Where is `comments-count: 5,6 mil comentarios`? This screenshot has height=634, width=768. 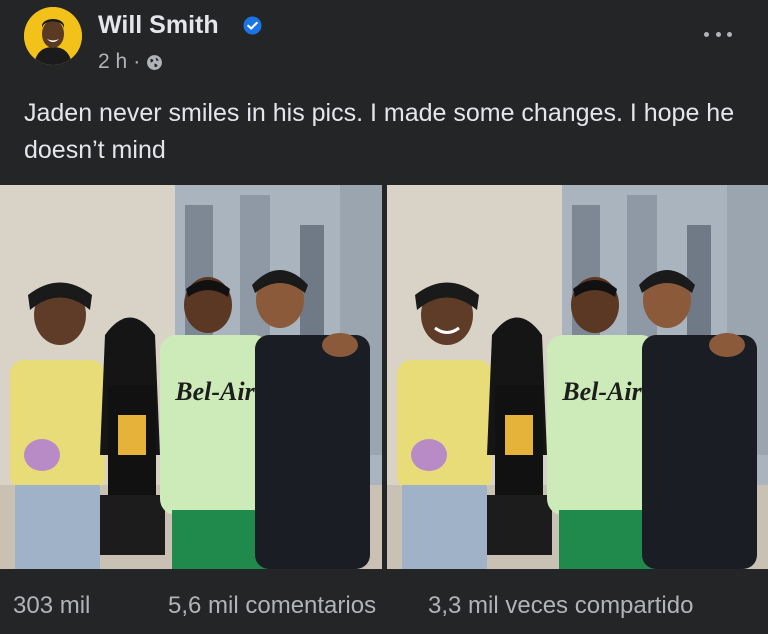 comments-count: 5,6 mil comentarios is located at coordinates (272, 606).